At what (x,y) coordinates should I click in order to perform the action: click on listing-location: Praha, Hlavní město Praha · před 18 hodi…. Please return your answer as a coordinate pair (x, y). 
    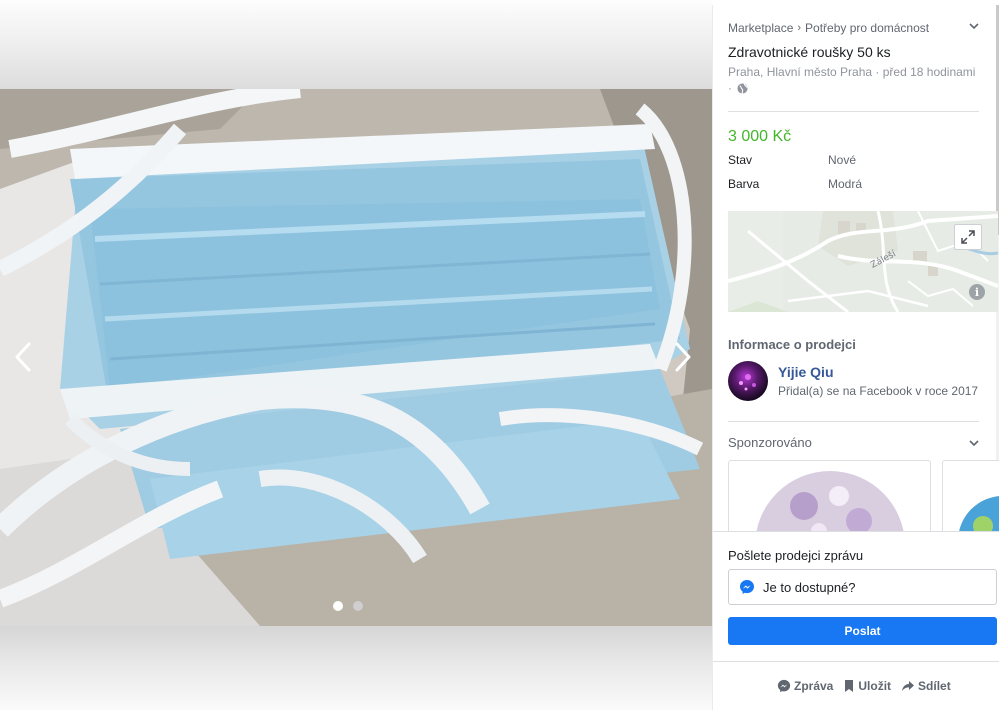
    Looking at the image, I should click on (863, 80).